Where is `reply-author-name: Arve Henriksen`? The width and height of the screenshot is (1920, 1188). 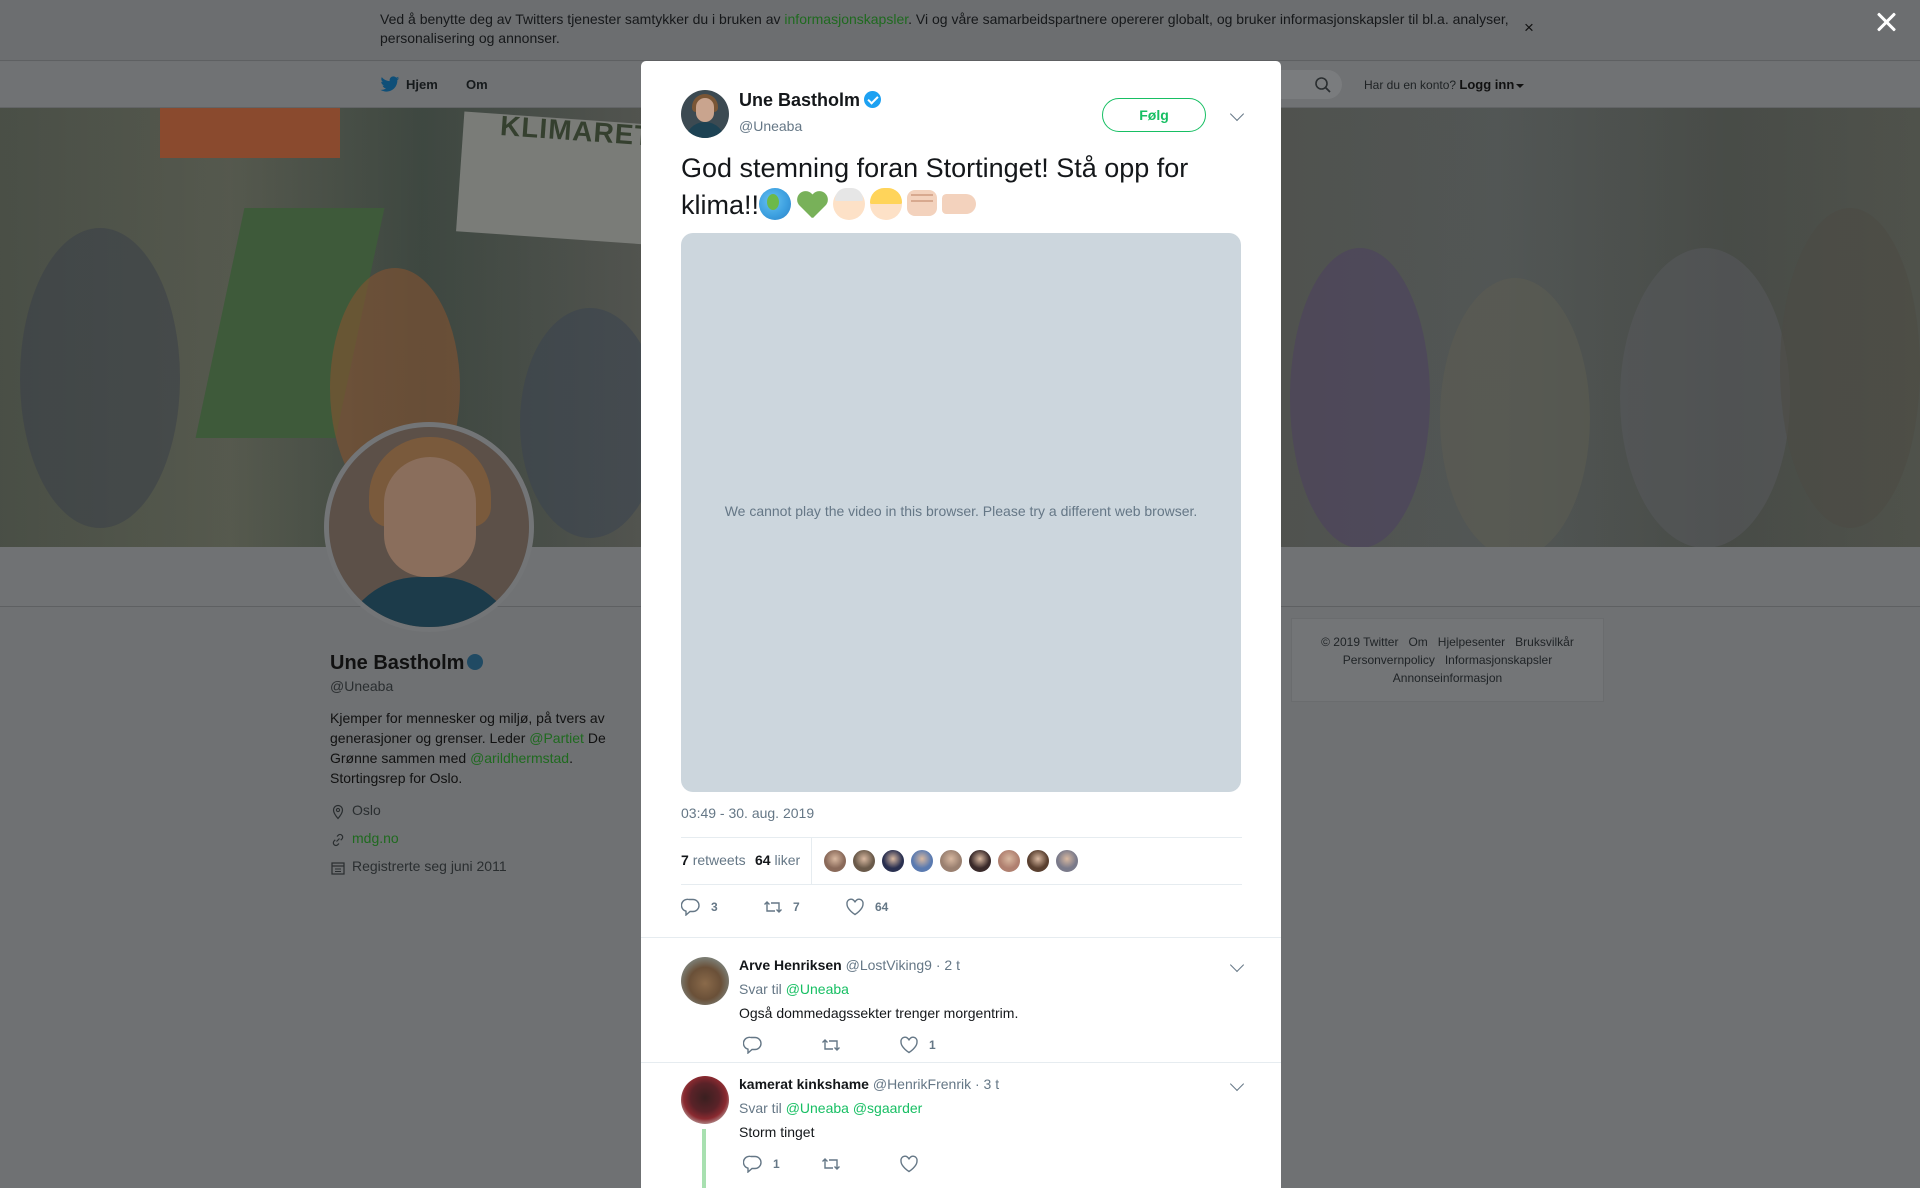 reply-author-name: Arve Henriksen is located at coordinates (790, 965).